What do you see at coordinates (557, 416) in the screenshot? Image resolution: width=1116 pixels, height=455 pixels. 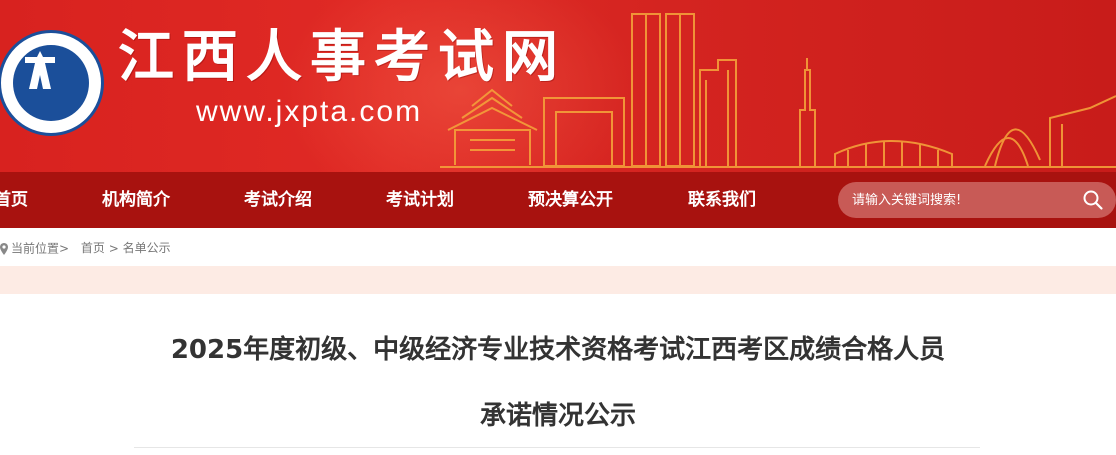 I see `article-title-line-2: 承诺情况公示` at bounding box center [557, 416].